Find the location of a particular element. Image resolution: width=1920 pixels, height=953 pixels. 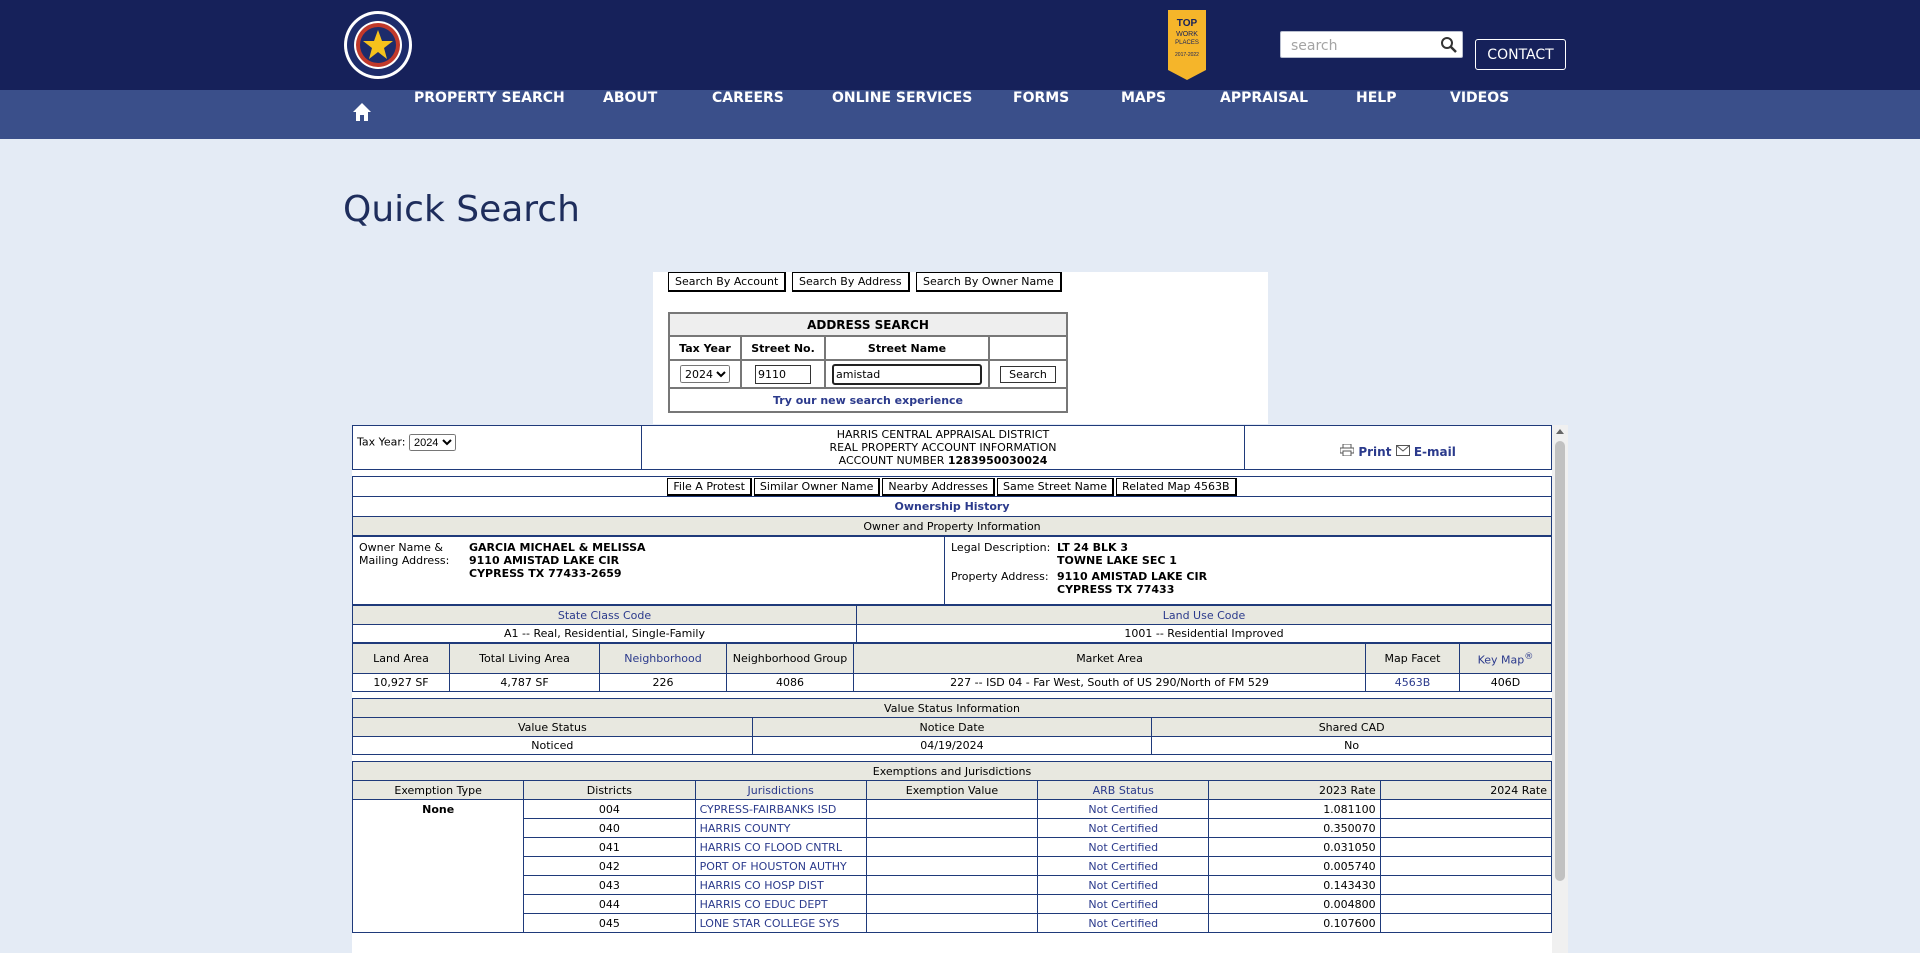

owner-label-1: Owner Name & is located at coordinates (401, 547).